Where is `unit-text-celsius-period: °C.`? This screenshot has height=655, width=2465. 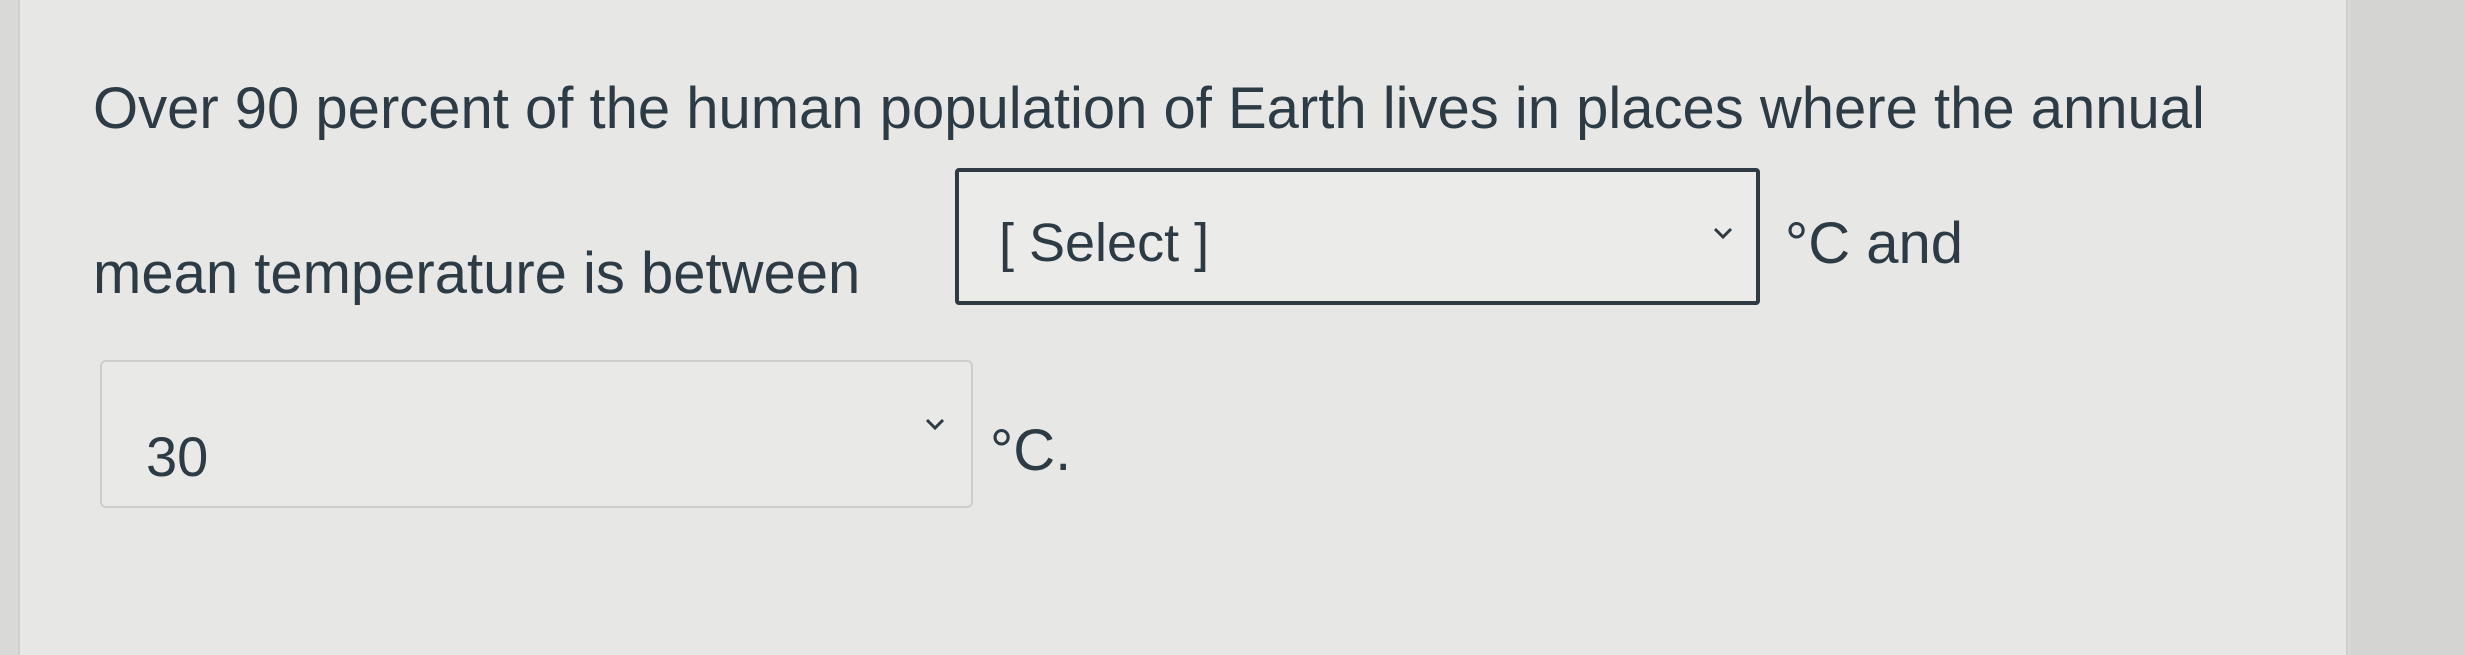 unit-text-celsius-period: °C. is located at coordinates (1031, 450).